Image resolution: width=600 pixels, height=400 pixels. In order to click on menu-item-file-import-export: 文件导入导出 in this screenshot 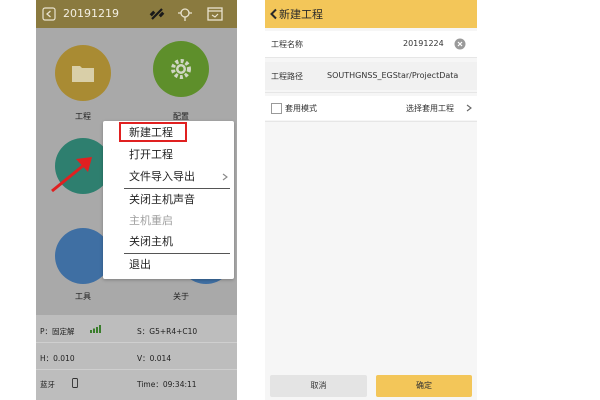, I will do `click(168, 177)`.